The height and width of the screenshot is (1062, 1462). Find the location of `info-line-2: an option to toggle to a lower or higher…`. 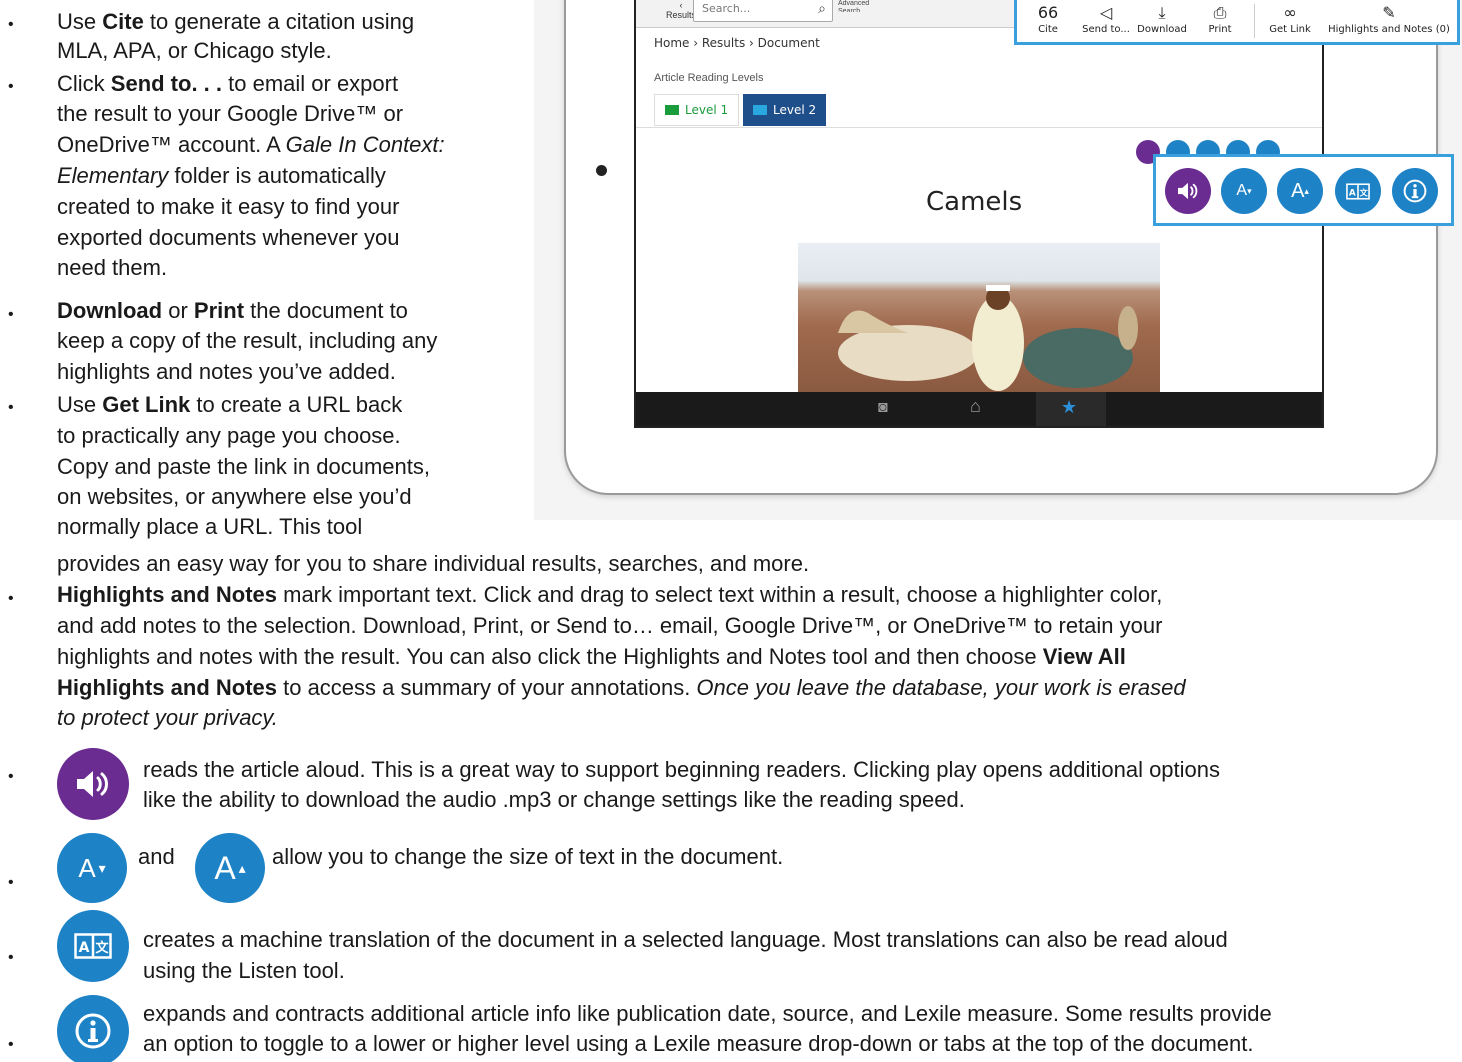

info-line-2: an option to toggle to a lower or higher… is located at coordinates (698, 1043).